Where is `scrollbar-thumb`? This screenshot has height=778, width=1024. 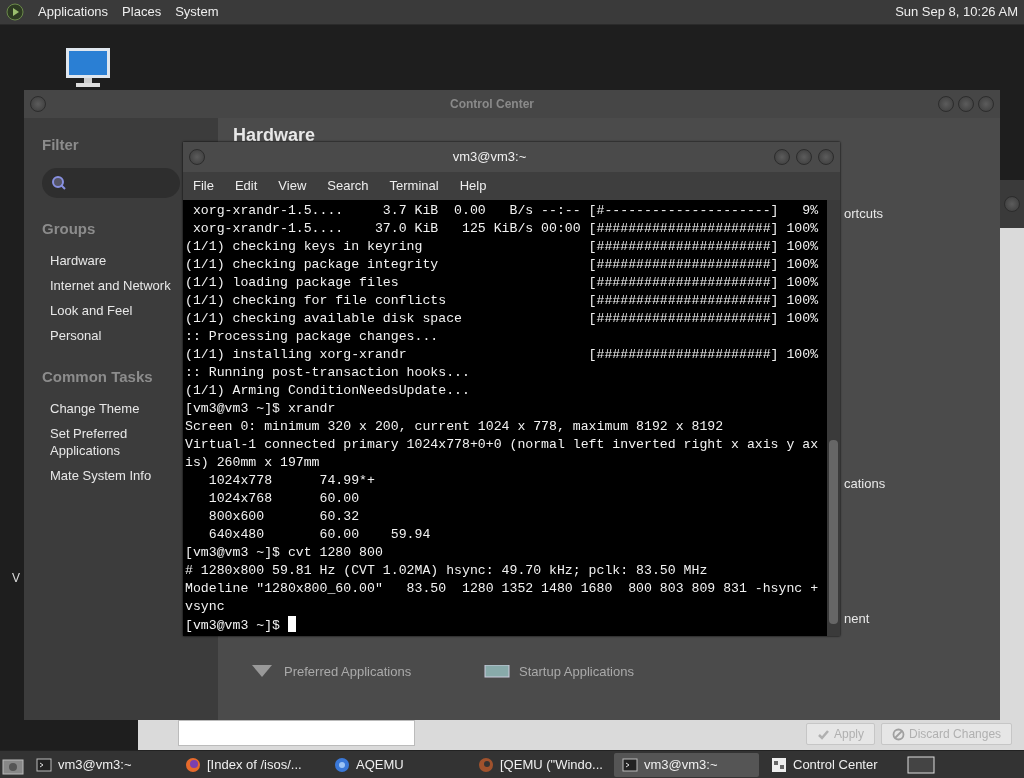
scrollbar-thumb is located at coordinates (833, 532).